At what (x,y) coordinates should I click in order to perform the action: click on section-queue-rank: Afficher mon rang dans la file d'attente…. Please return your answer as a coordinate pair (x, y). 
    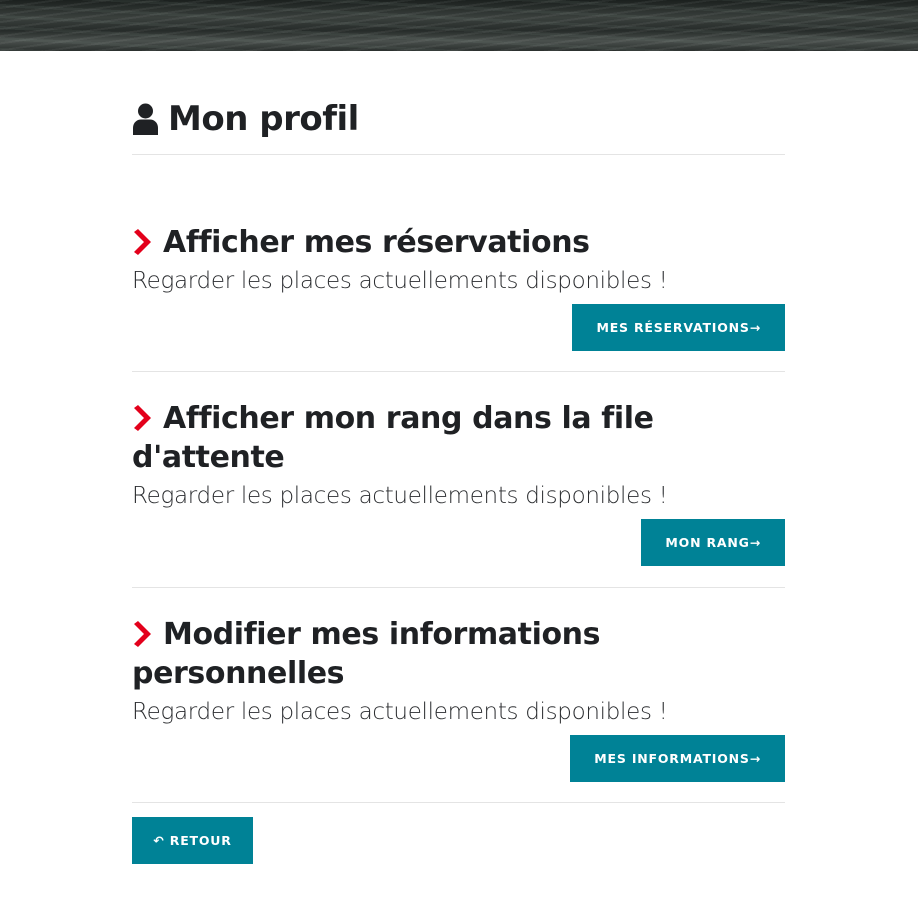
    Looking at the image, I should click on (458, 482).